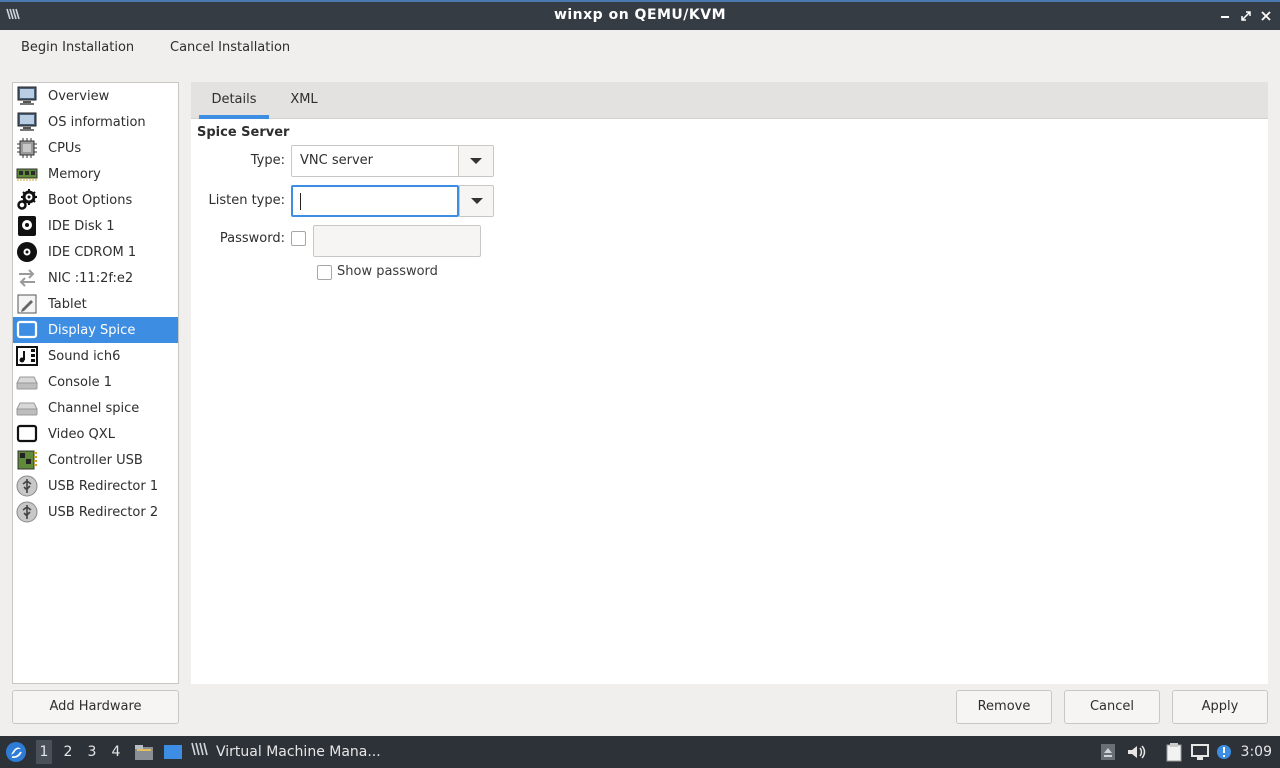  Describe the element at coordinates (304, 100) in the screenshot. I see `tab-xml: XML` at that location.